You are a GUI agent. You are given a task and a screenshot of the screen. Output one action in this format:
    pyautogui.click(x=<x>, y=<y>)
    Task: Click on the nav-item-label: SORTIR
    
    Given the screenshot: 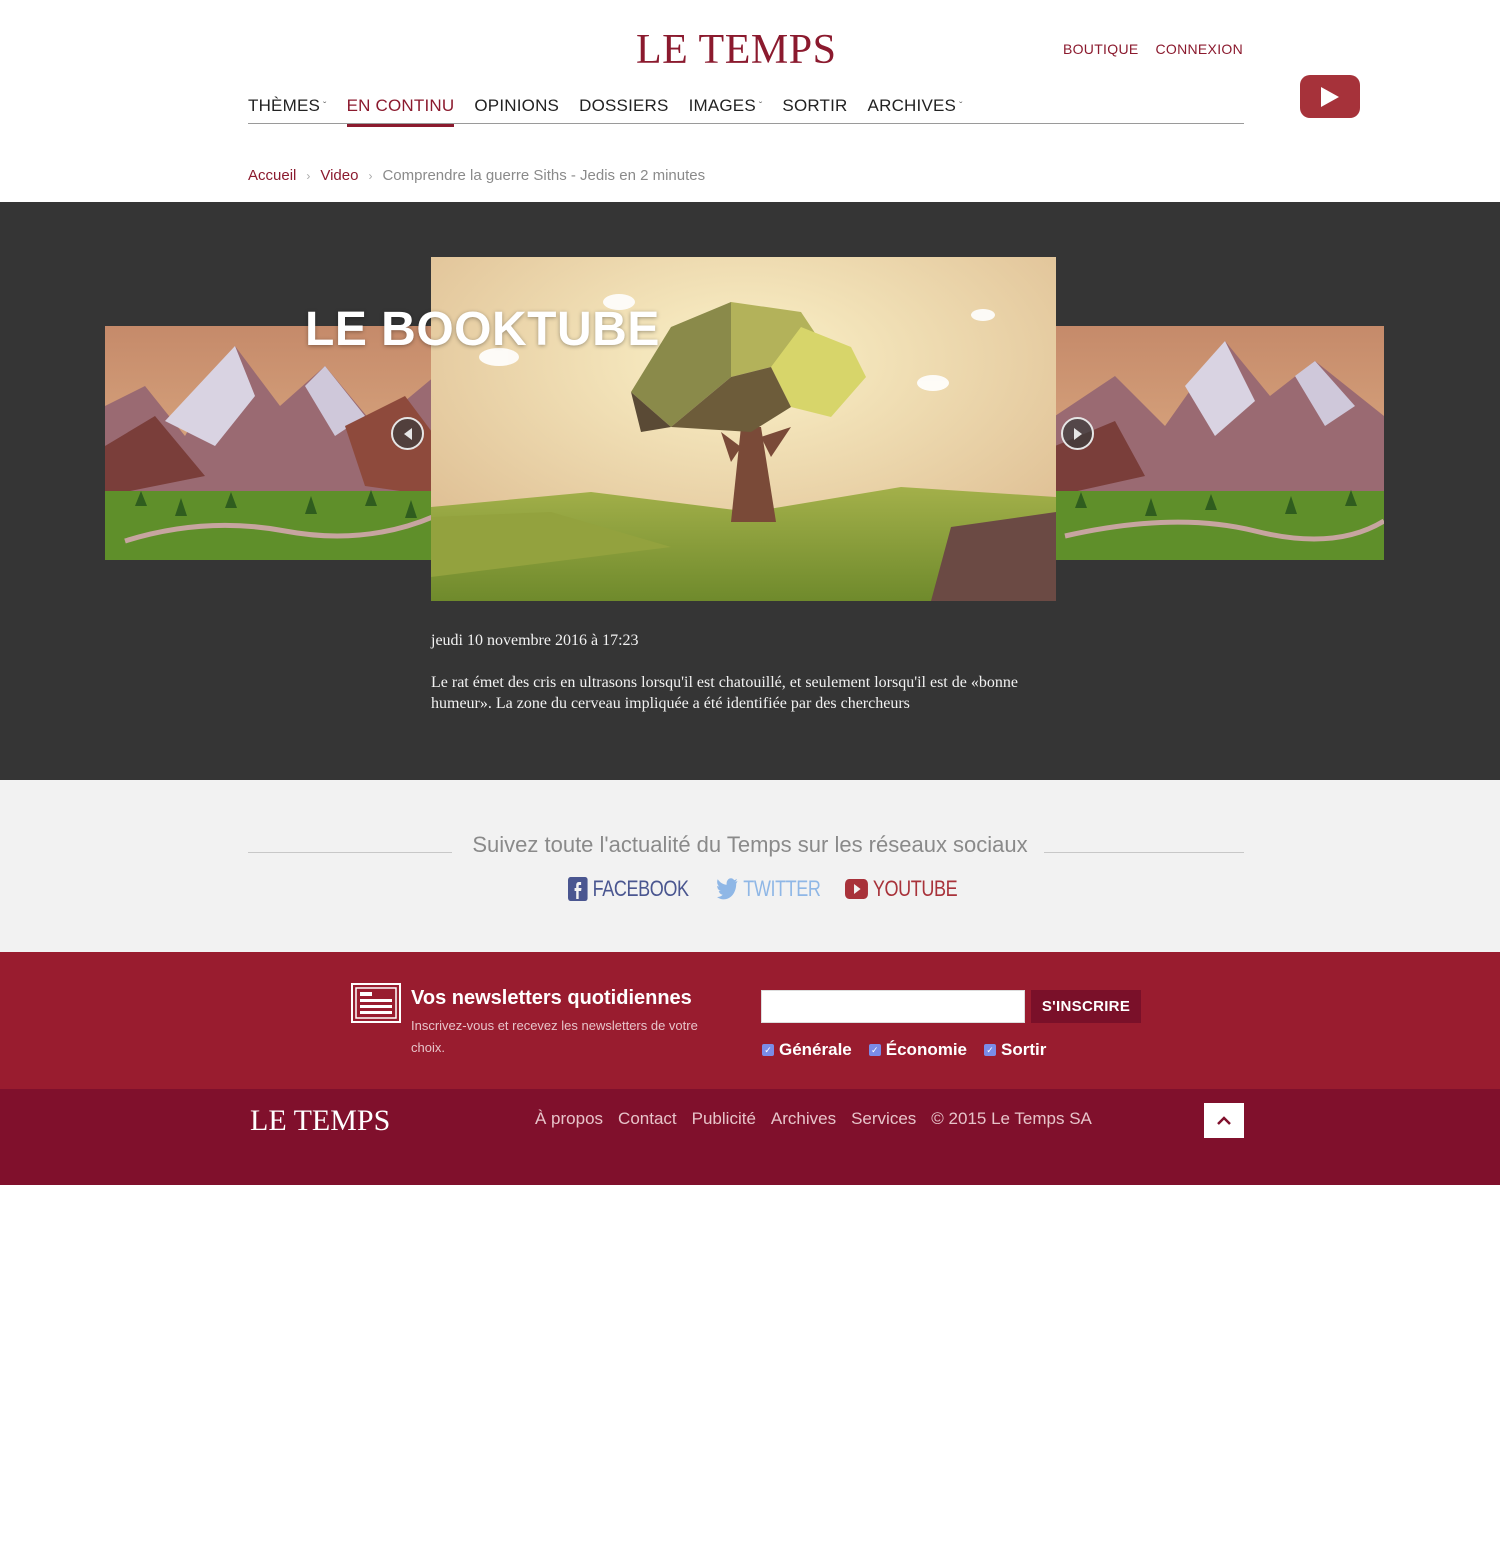 What is the action you would take?
    pyautogui.click(x=815, y=105)
    